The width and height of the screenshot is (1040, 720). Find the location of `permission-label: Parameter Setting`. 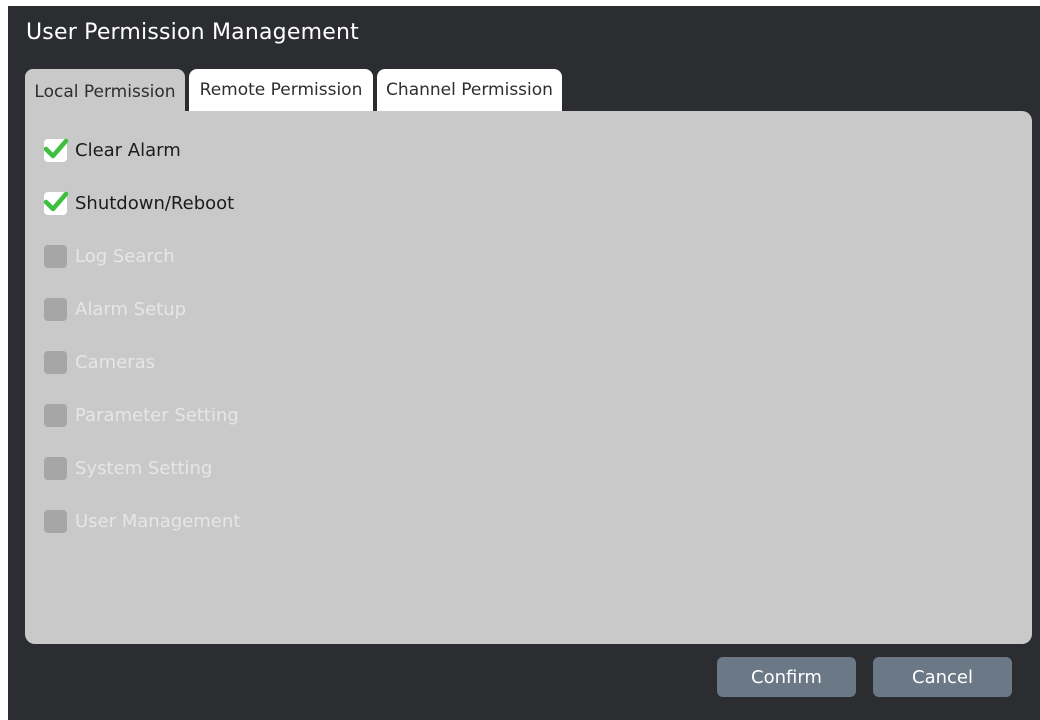

permission-label: Parameter Setting is located at coordinates (157, 415).